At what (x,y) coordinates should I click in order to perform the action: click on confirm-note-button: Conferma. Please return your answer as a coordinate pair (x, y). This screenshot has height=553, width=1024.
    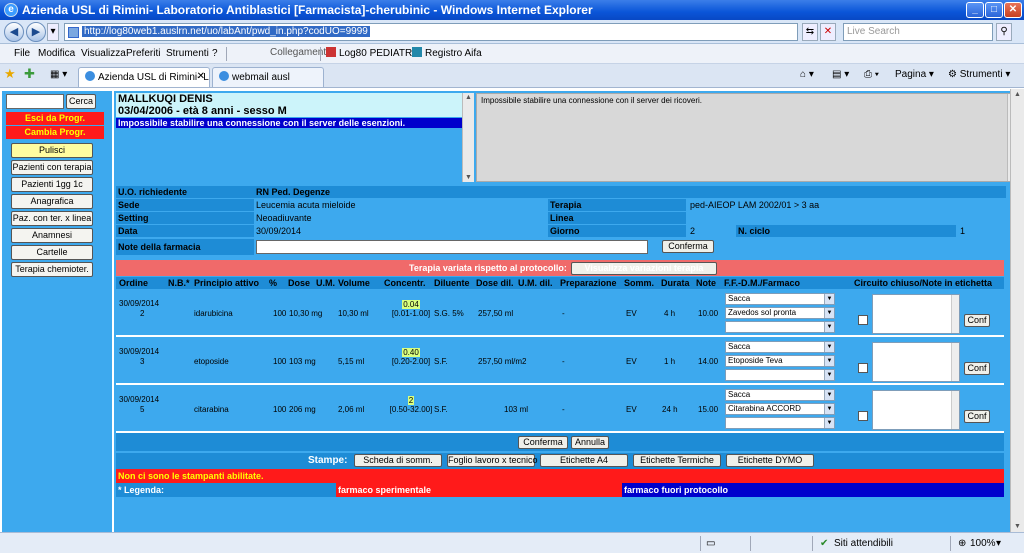
    Looking at the image, I should click on (688, 246).